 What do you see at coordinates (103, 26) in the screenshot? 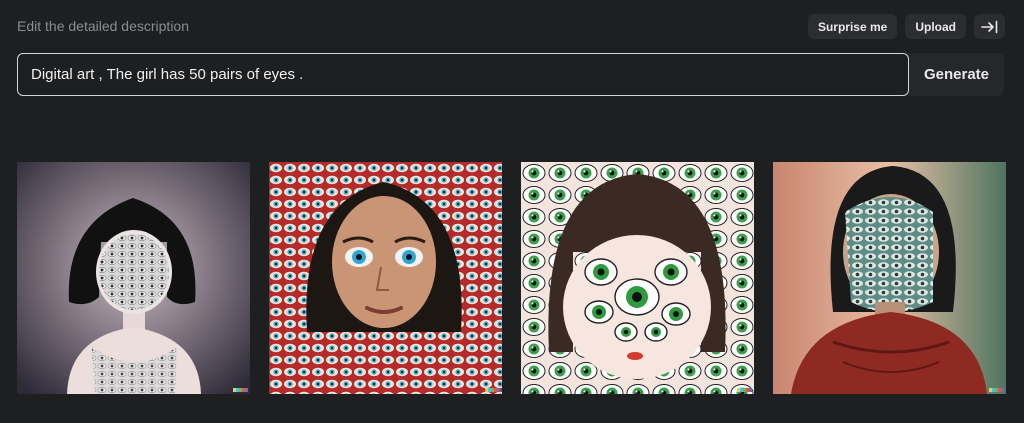
I see `hint-text: Edit the detailed description` at bounding box center [103, 26].